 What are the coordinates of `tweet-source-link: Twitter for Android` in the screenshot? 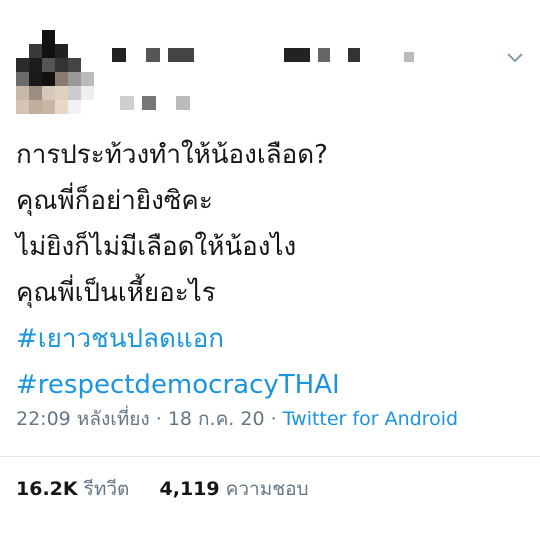 It's located at (370, 419).